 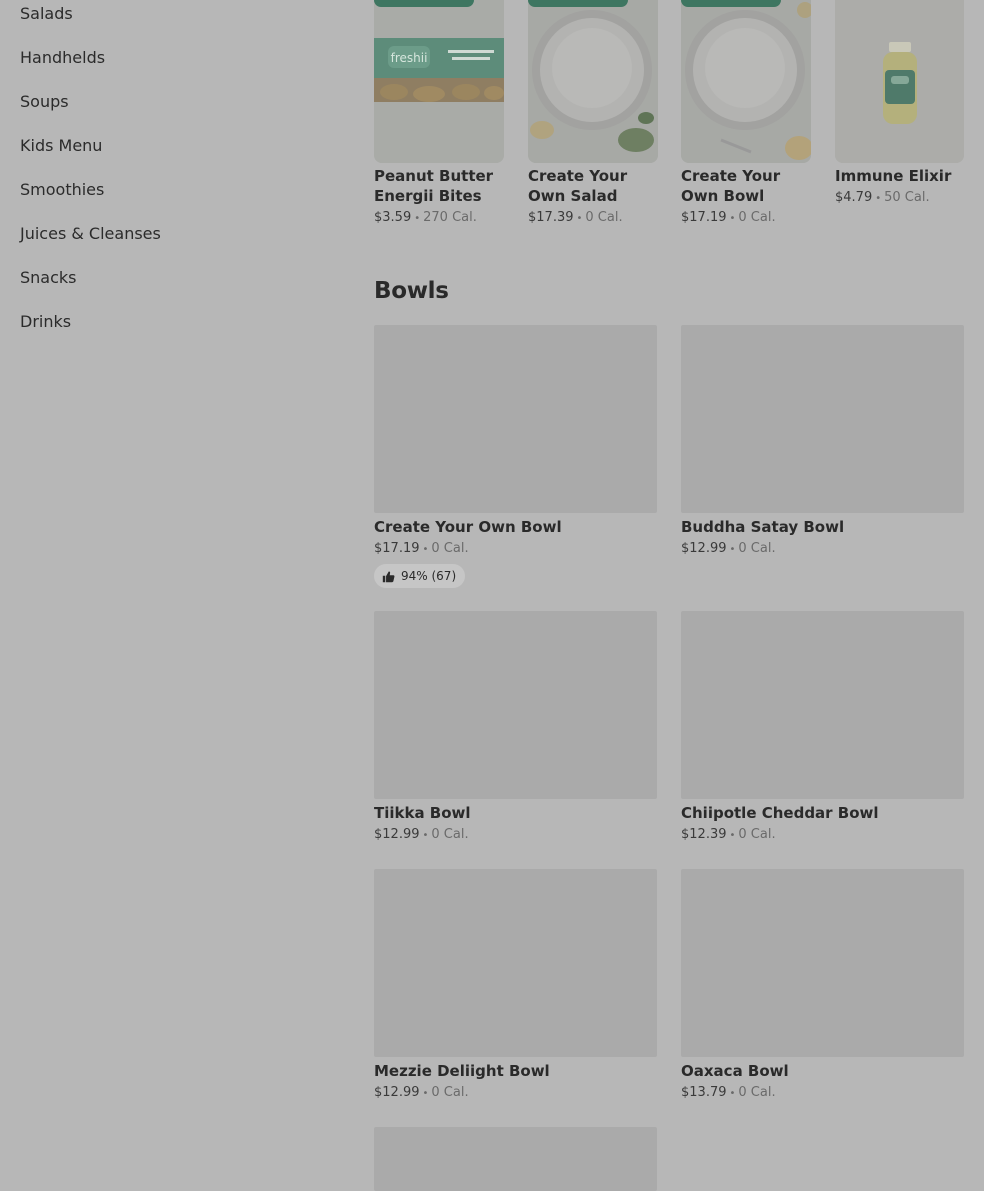 I want to click on sidebar-item-juices-cleanses: Juices & Cleanses, so click(x=90, y=234).